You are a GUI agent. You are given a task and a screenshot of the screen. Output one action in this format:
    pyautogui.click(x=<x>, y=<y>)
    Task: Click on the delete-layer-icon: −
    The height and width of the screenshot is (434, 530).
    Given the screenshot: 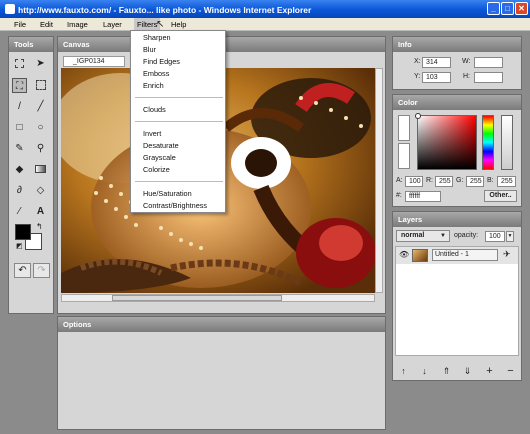 What is the action you would take?
    pyautogui.click(x=510, y=371)
    